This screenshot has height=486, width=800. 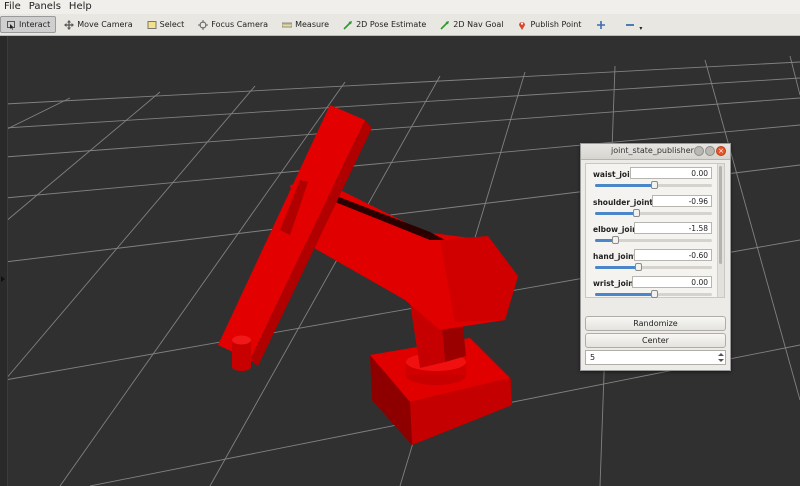 What do you see at coordinates (710, 151) in the screenshot?
I see `maximize-icon` at bounding box center [710, 151].